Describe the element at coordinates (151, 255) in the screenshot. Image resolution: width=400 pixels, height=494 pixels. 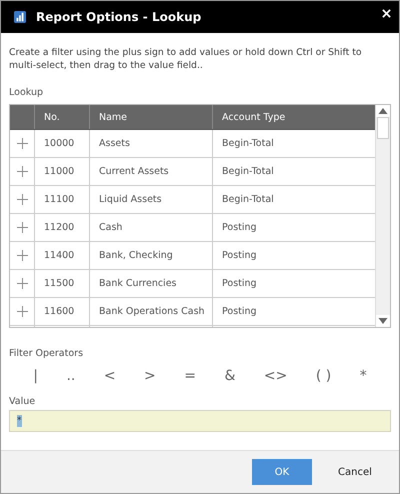
I see `table-cell: Bank, Checking` at that location.